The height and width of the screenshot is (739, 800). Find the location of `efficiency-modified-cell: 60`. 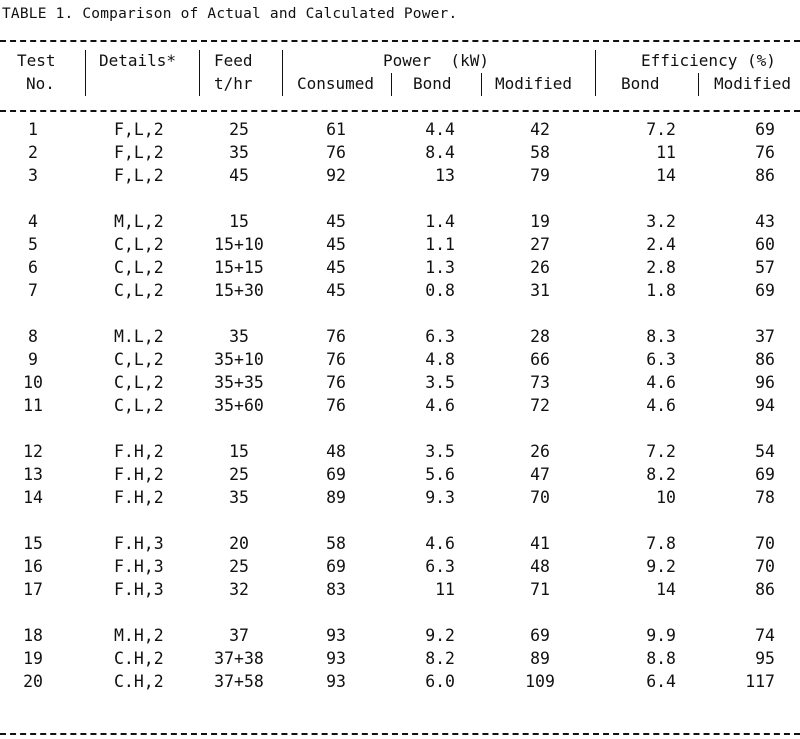

efficiency-modified-cell: 60 is located at coordinates (765, 244).